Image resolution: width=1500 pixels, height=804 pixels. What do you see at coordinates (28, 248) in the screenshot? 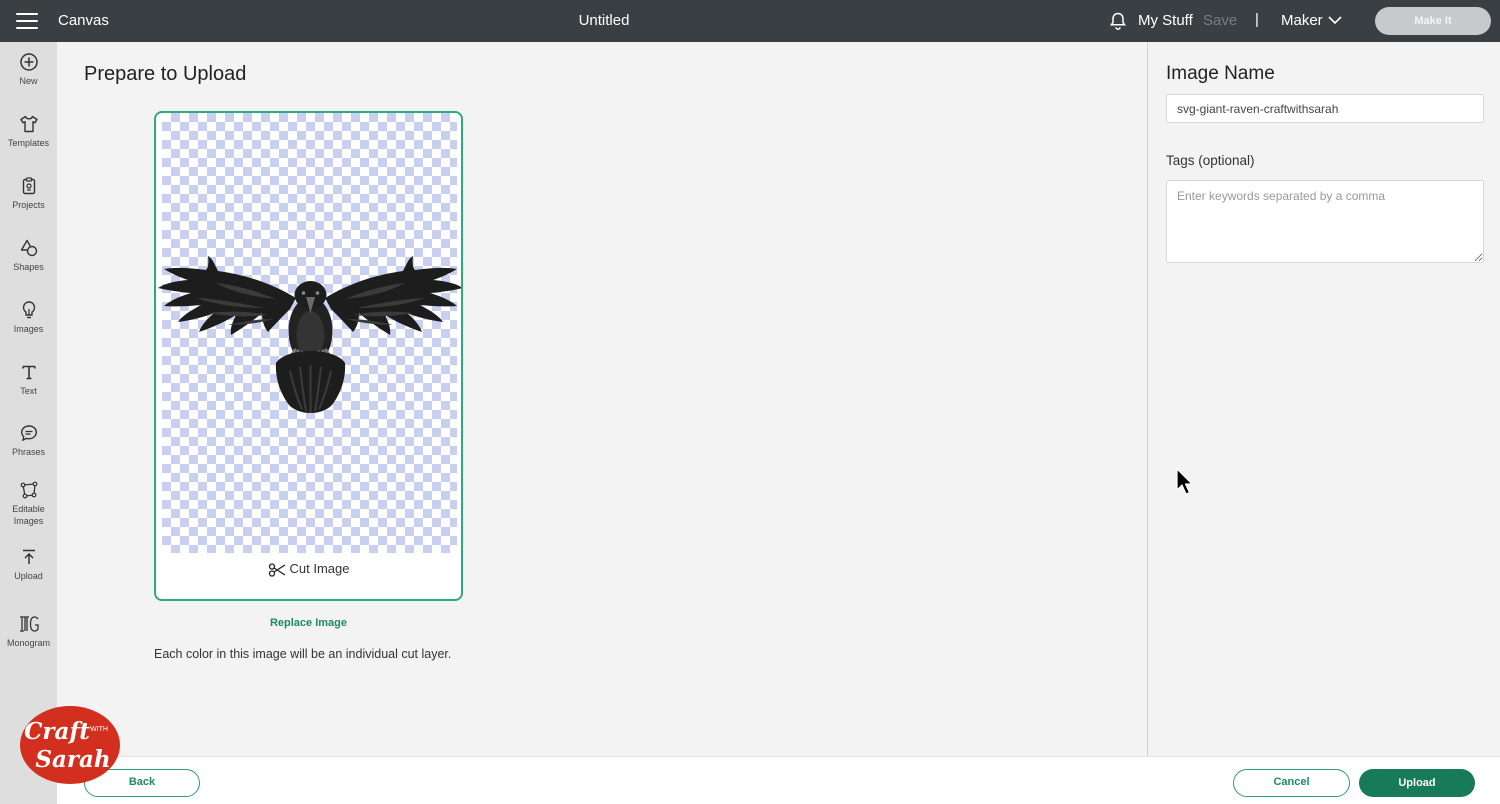
I see `shapes-icon` at bounding box center [28, 248].